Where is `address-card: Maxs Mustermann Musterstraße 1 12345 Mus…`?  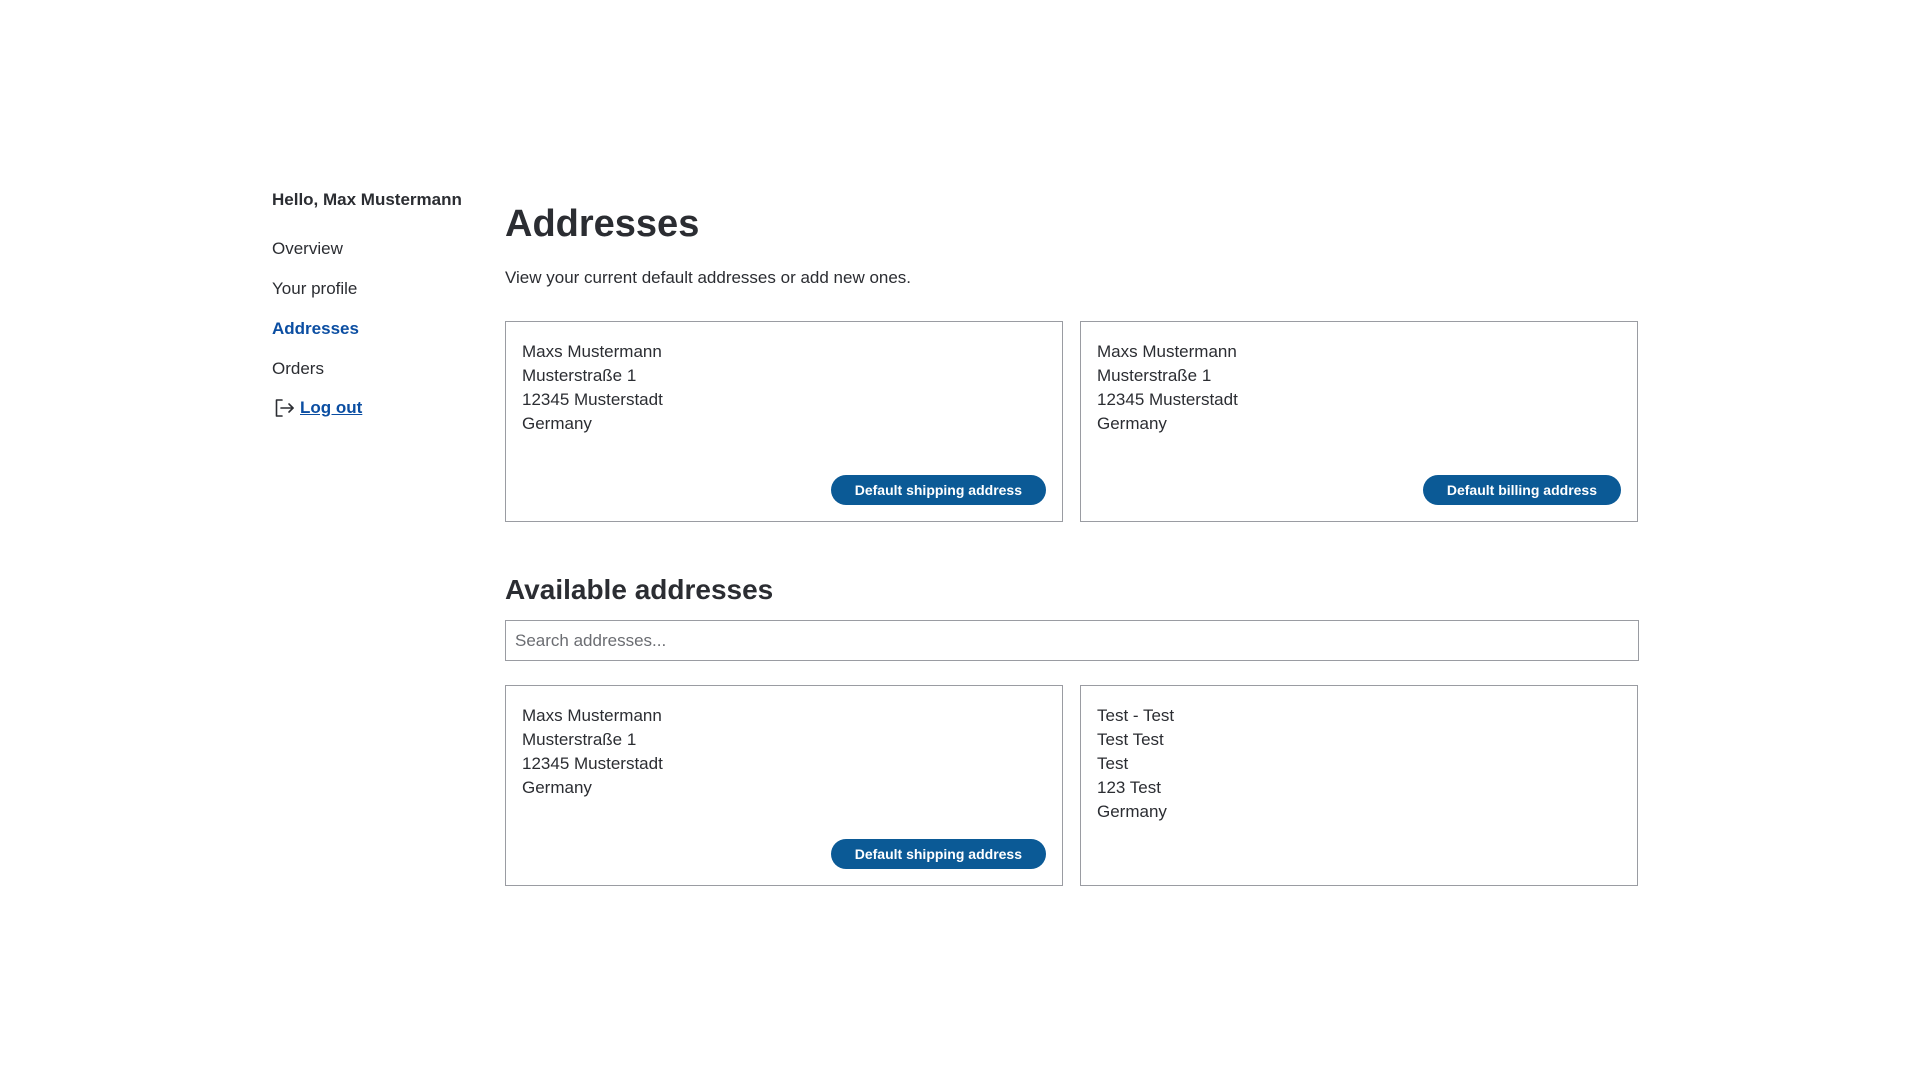
address-card: Maxs Mustermann Musterstraße 1 12345 Mus… is located at coordinates (784, 785).